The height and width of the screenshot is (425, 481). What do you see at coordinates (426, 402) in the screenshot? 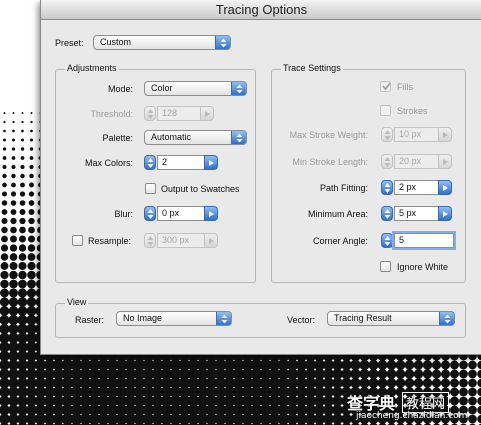
I see `watermark-section: 教程网` at bounding box center [426, 402].